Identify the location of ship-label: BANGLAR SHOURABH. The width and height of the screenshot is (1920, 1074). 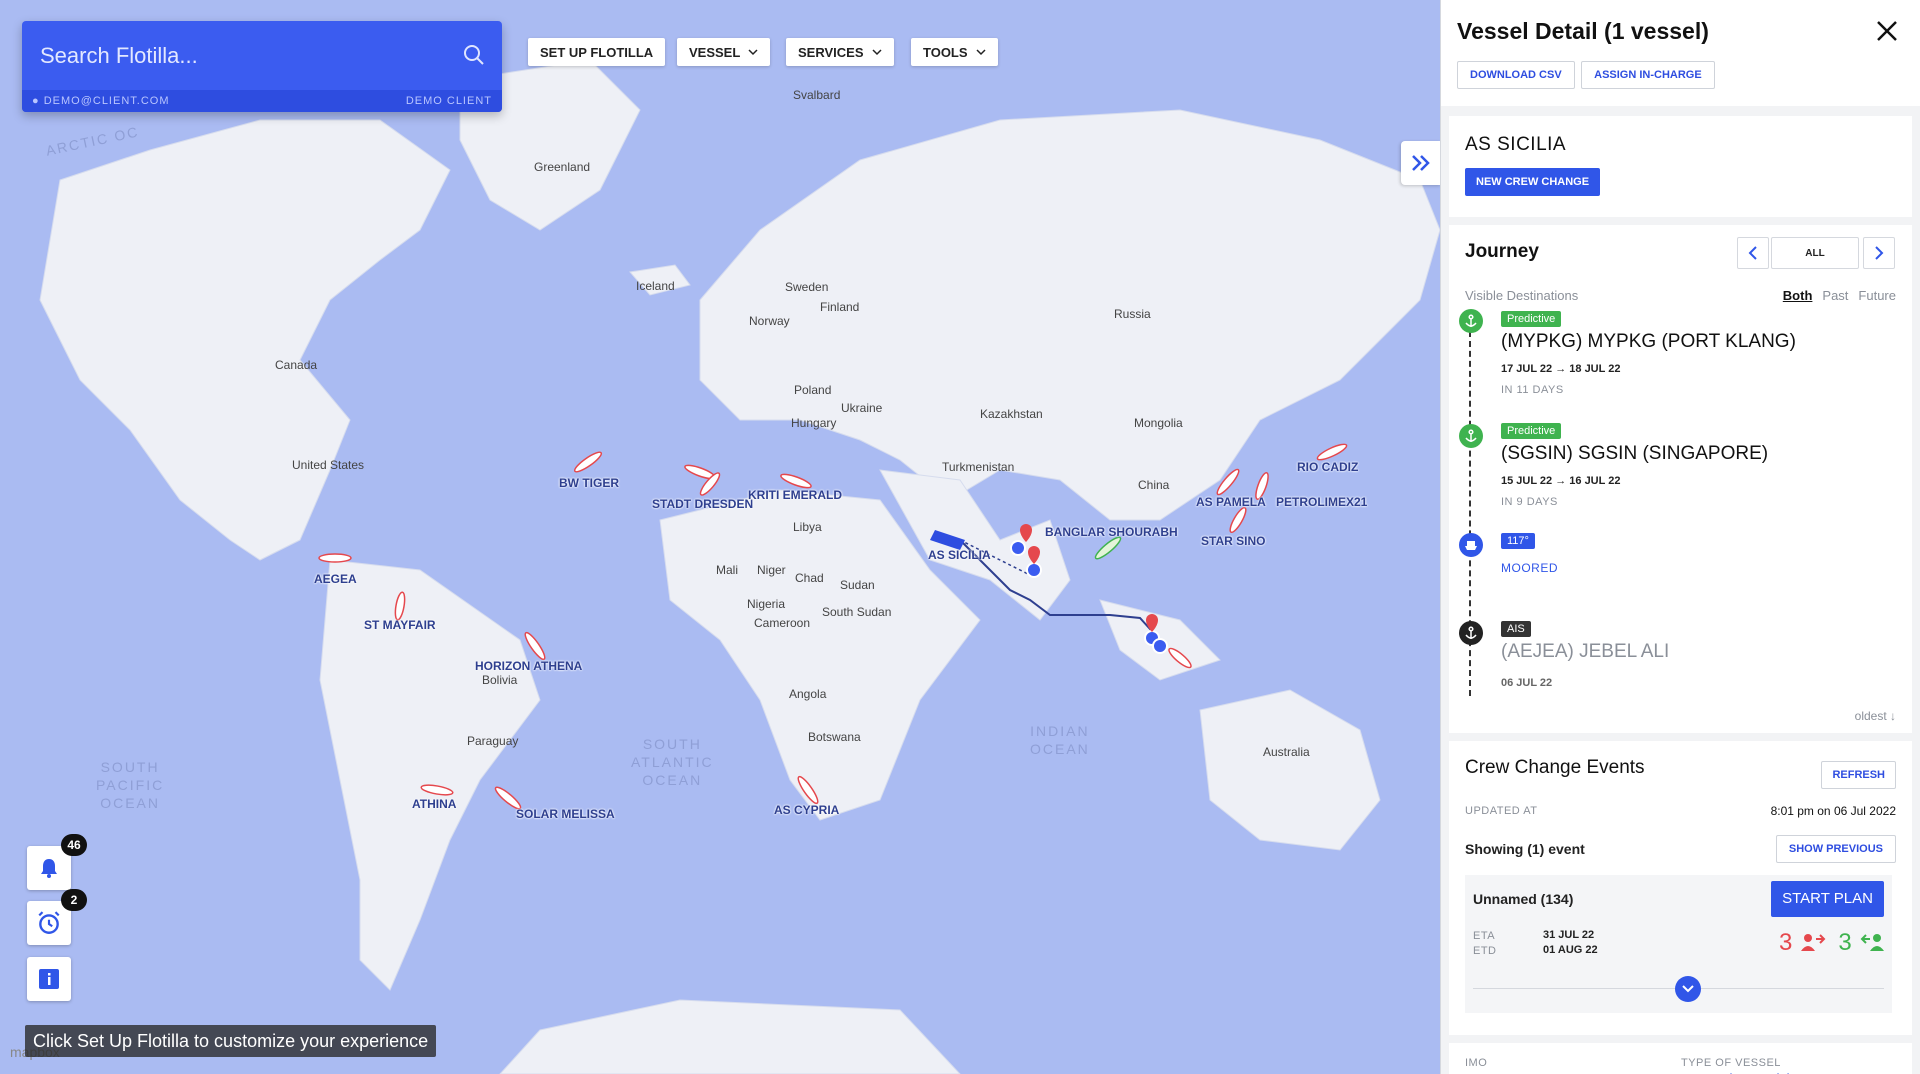
(1111, 532).